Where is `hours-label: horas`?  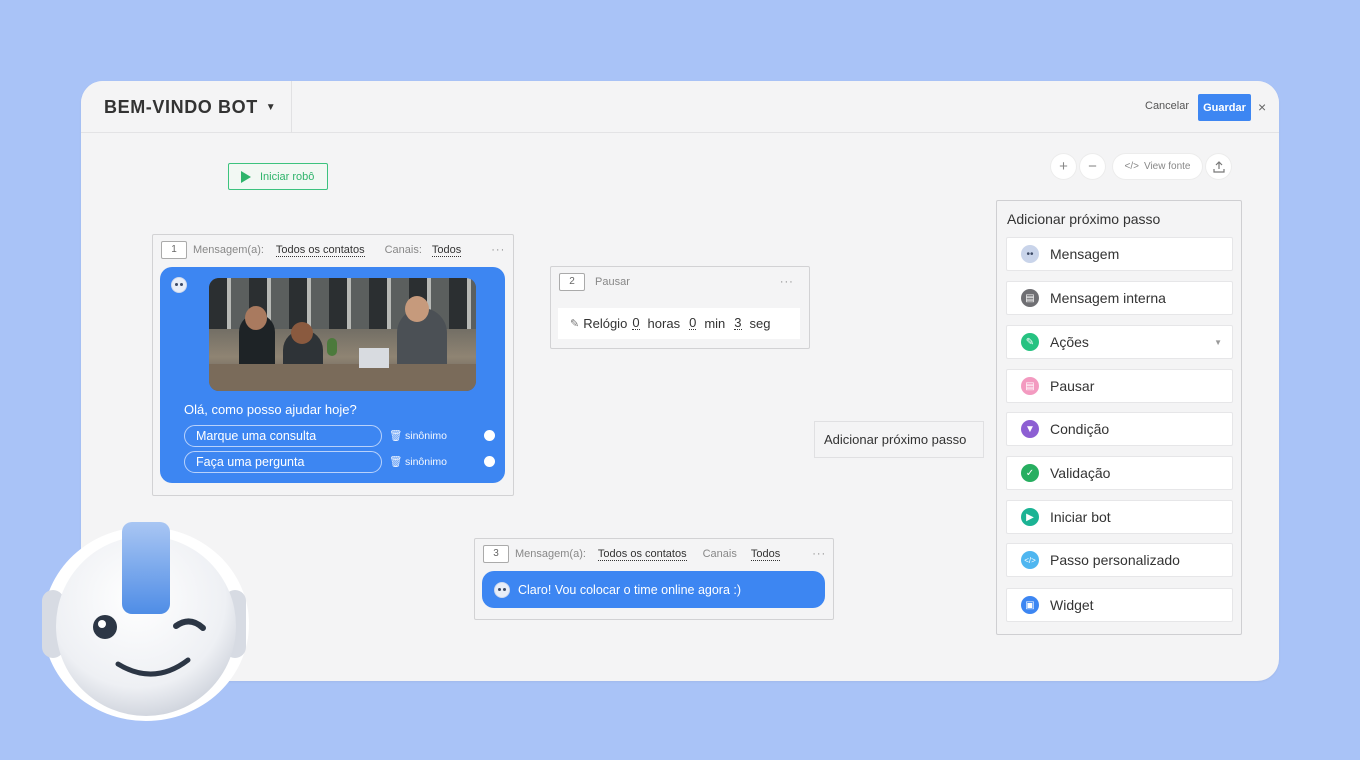 hours-label: horas is located at coordinates (664, 323).